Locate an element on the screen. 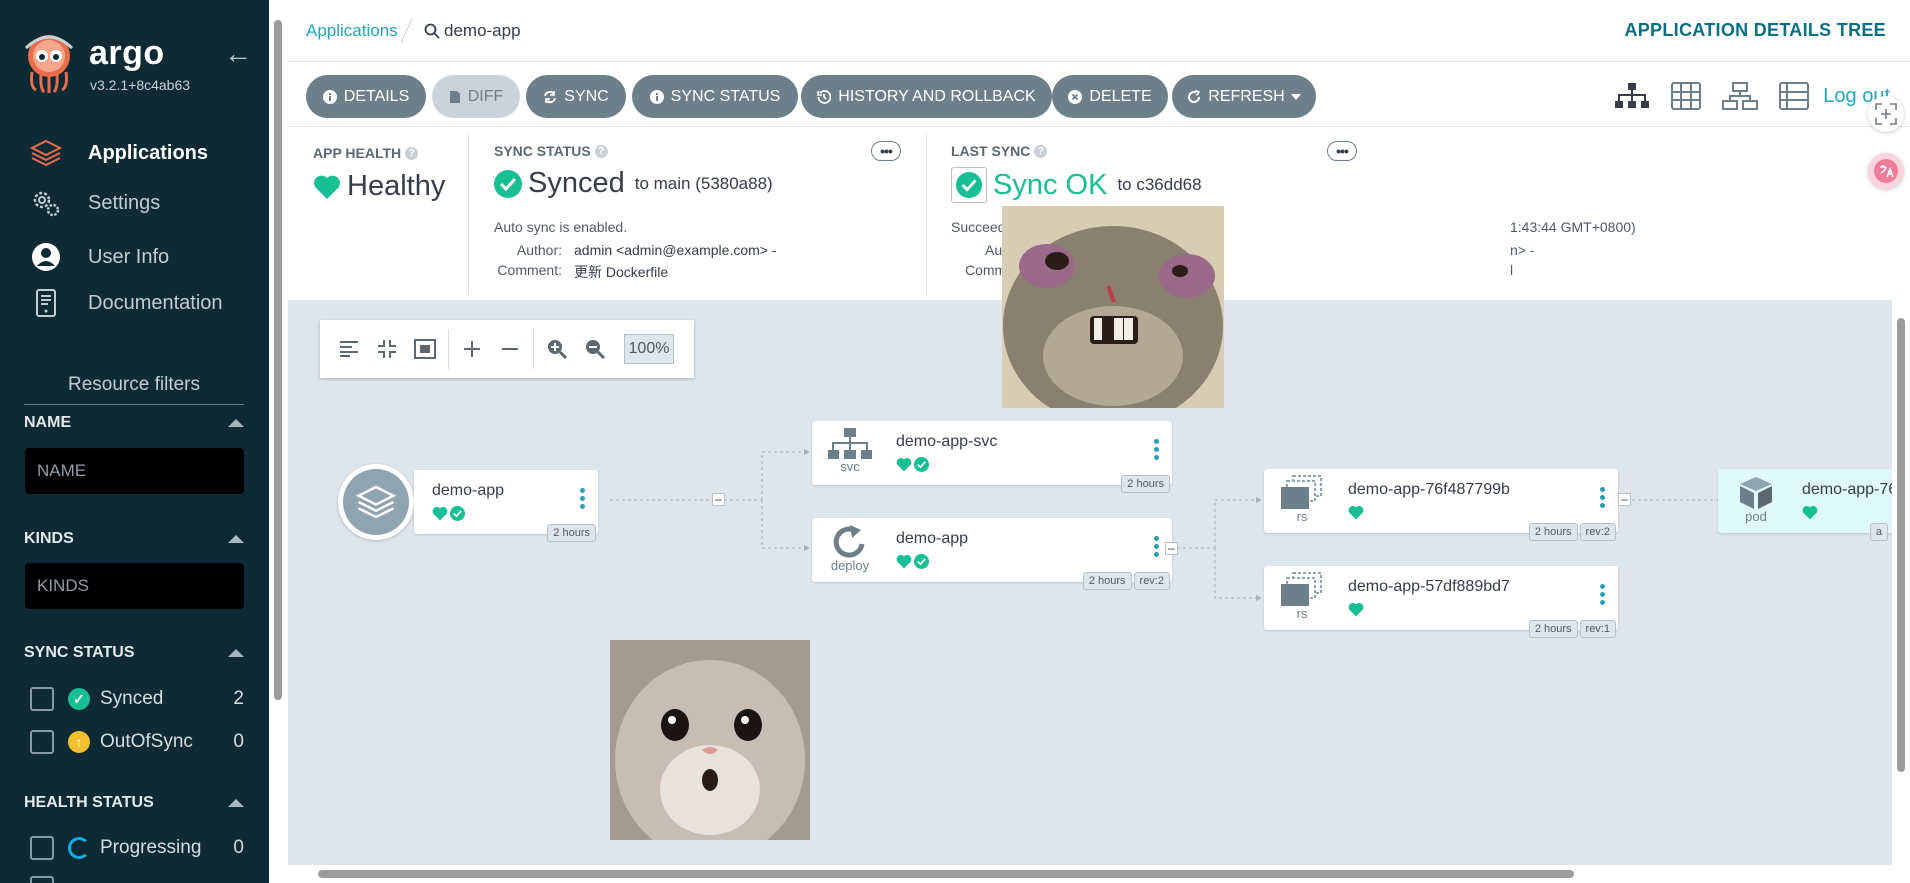  name-filter-heading: NAME is located at coordinates (134, 423).